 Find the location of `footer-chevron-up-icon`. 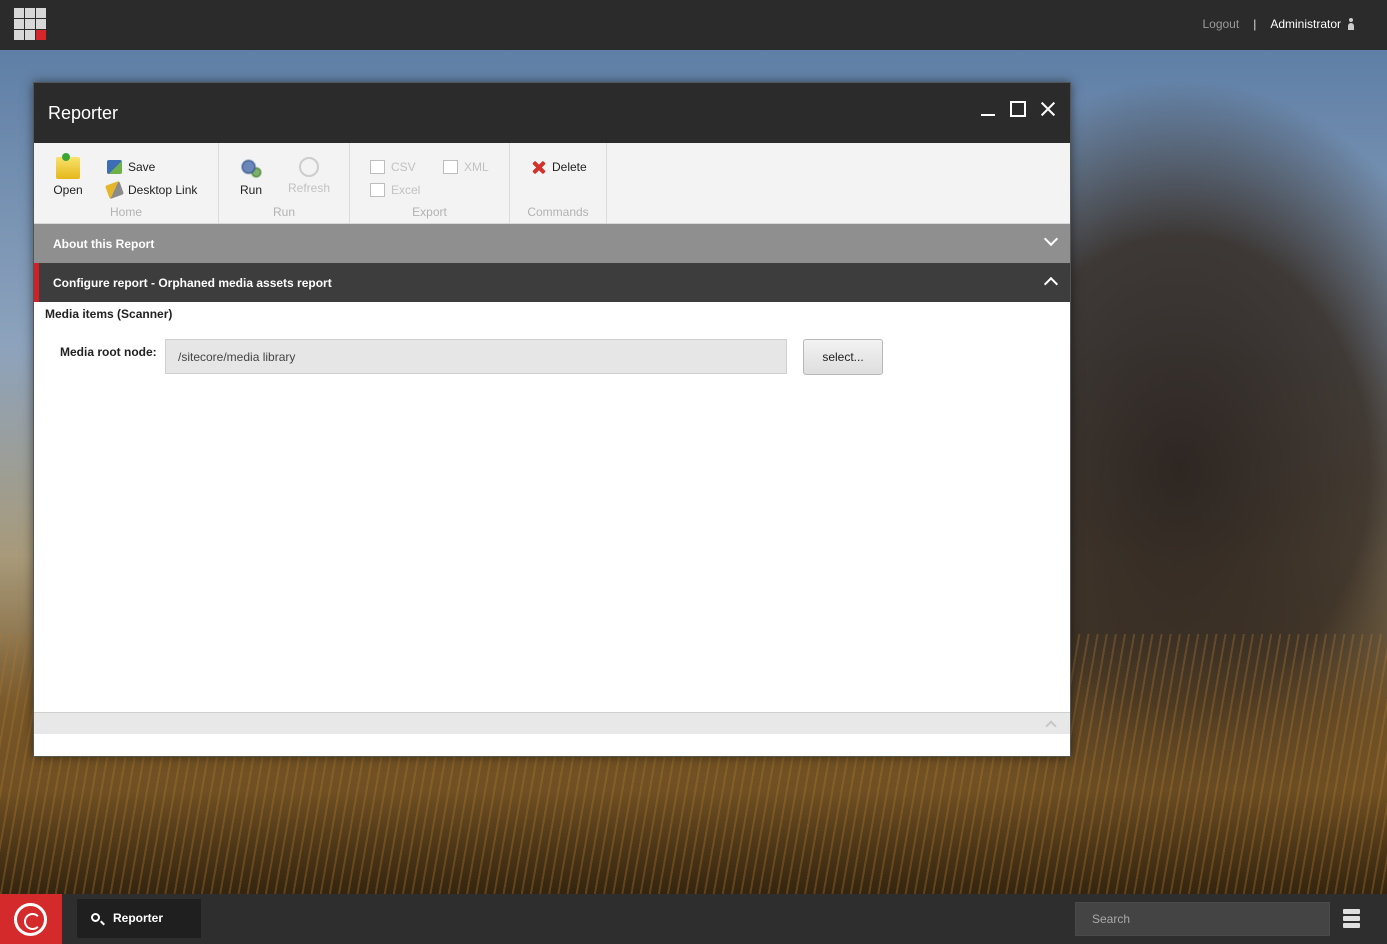

footer-chevron-up-icon is located at coordinates (1051, 726).